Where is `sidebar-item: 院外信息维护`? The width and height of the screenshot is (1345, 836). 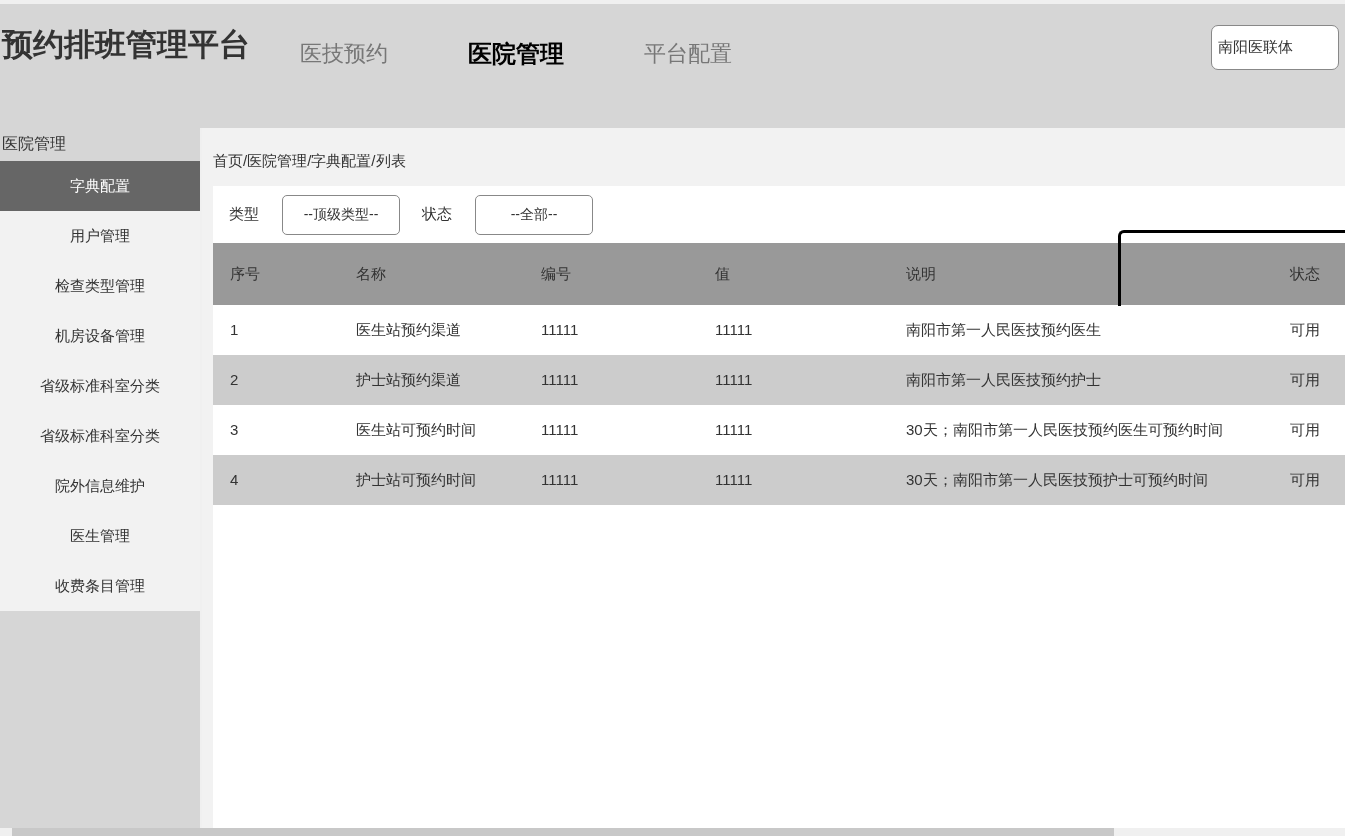 sidebar-item: 院外信息维护 is located at coordinates (100, 486).